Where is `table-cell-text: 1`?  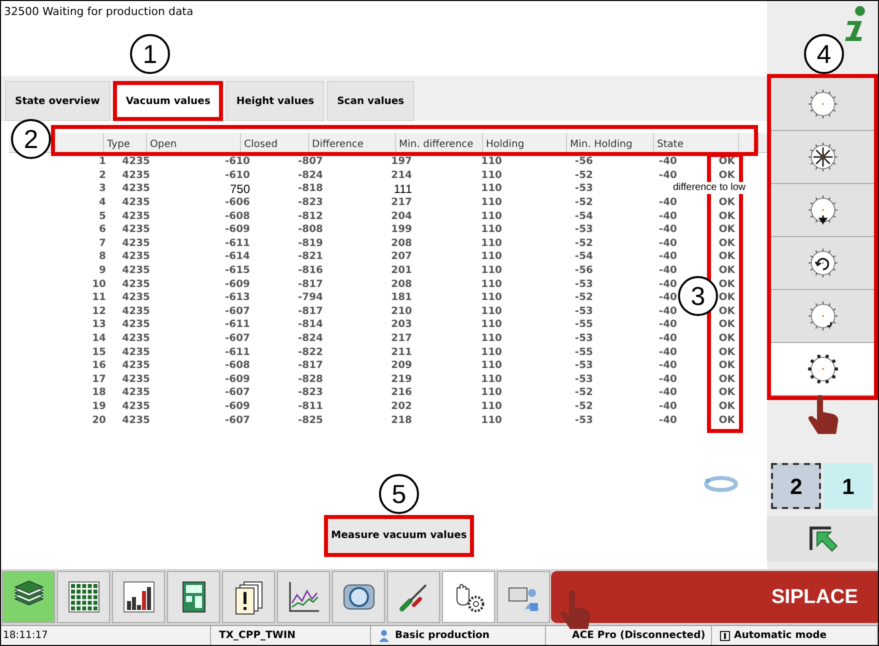 table-cell-text: 1 is located at coordinates (102, 162).